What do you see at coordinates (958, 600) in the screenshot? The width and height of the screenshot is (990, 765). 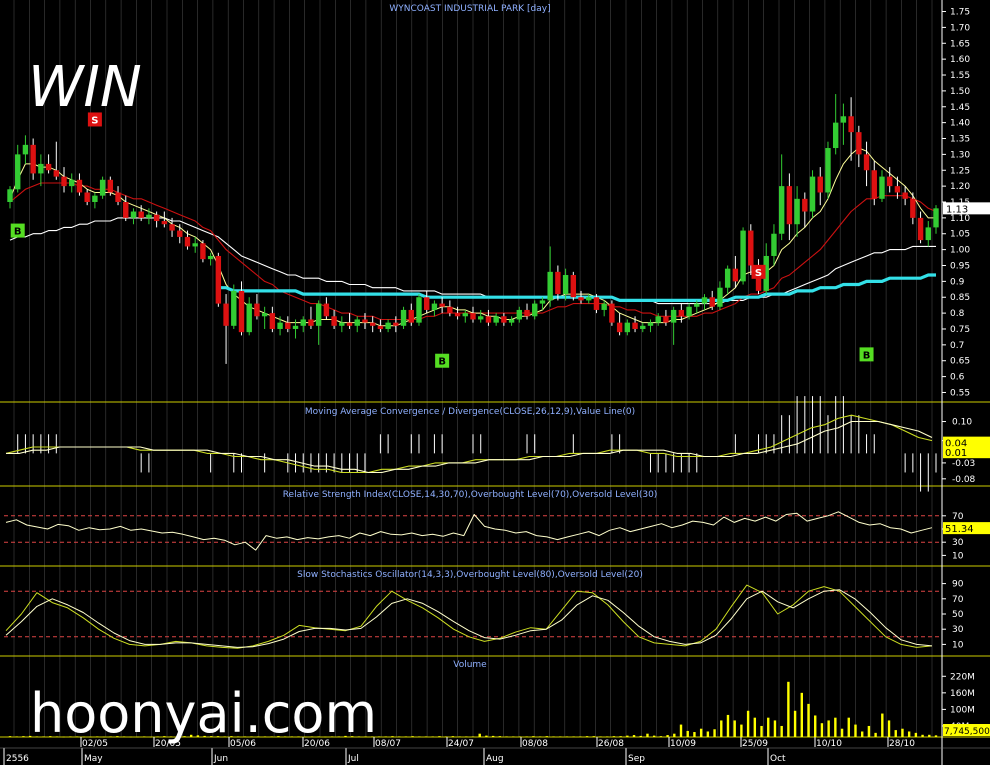 I see `stochastic-tick-label: 70` at bounding box center [958, 600].